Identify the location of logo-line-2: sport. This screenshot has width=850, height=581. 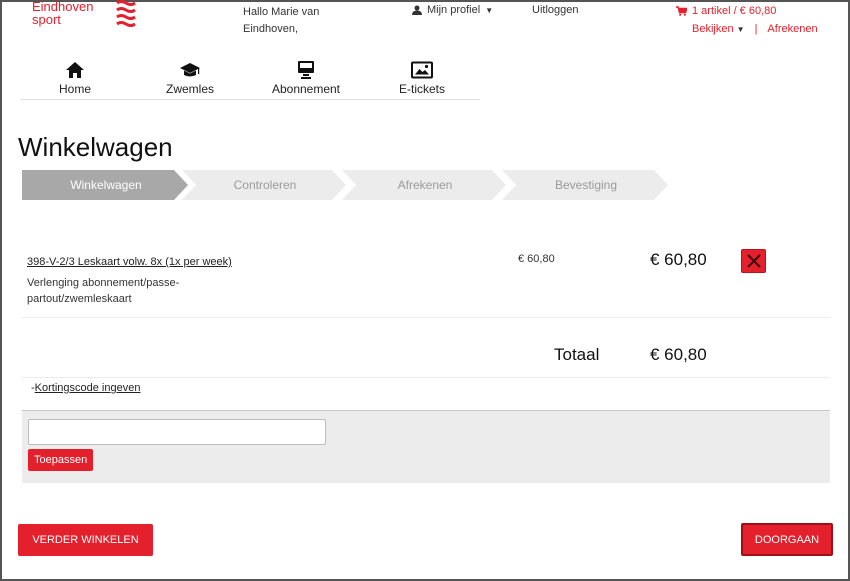
(46, 19).